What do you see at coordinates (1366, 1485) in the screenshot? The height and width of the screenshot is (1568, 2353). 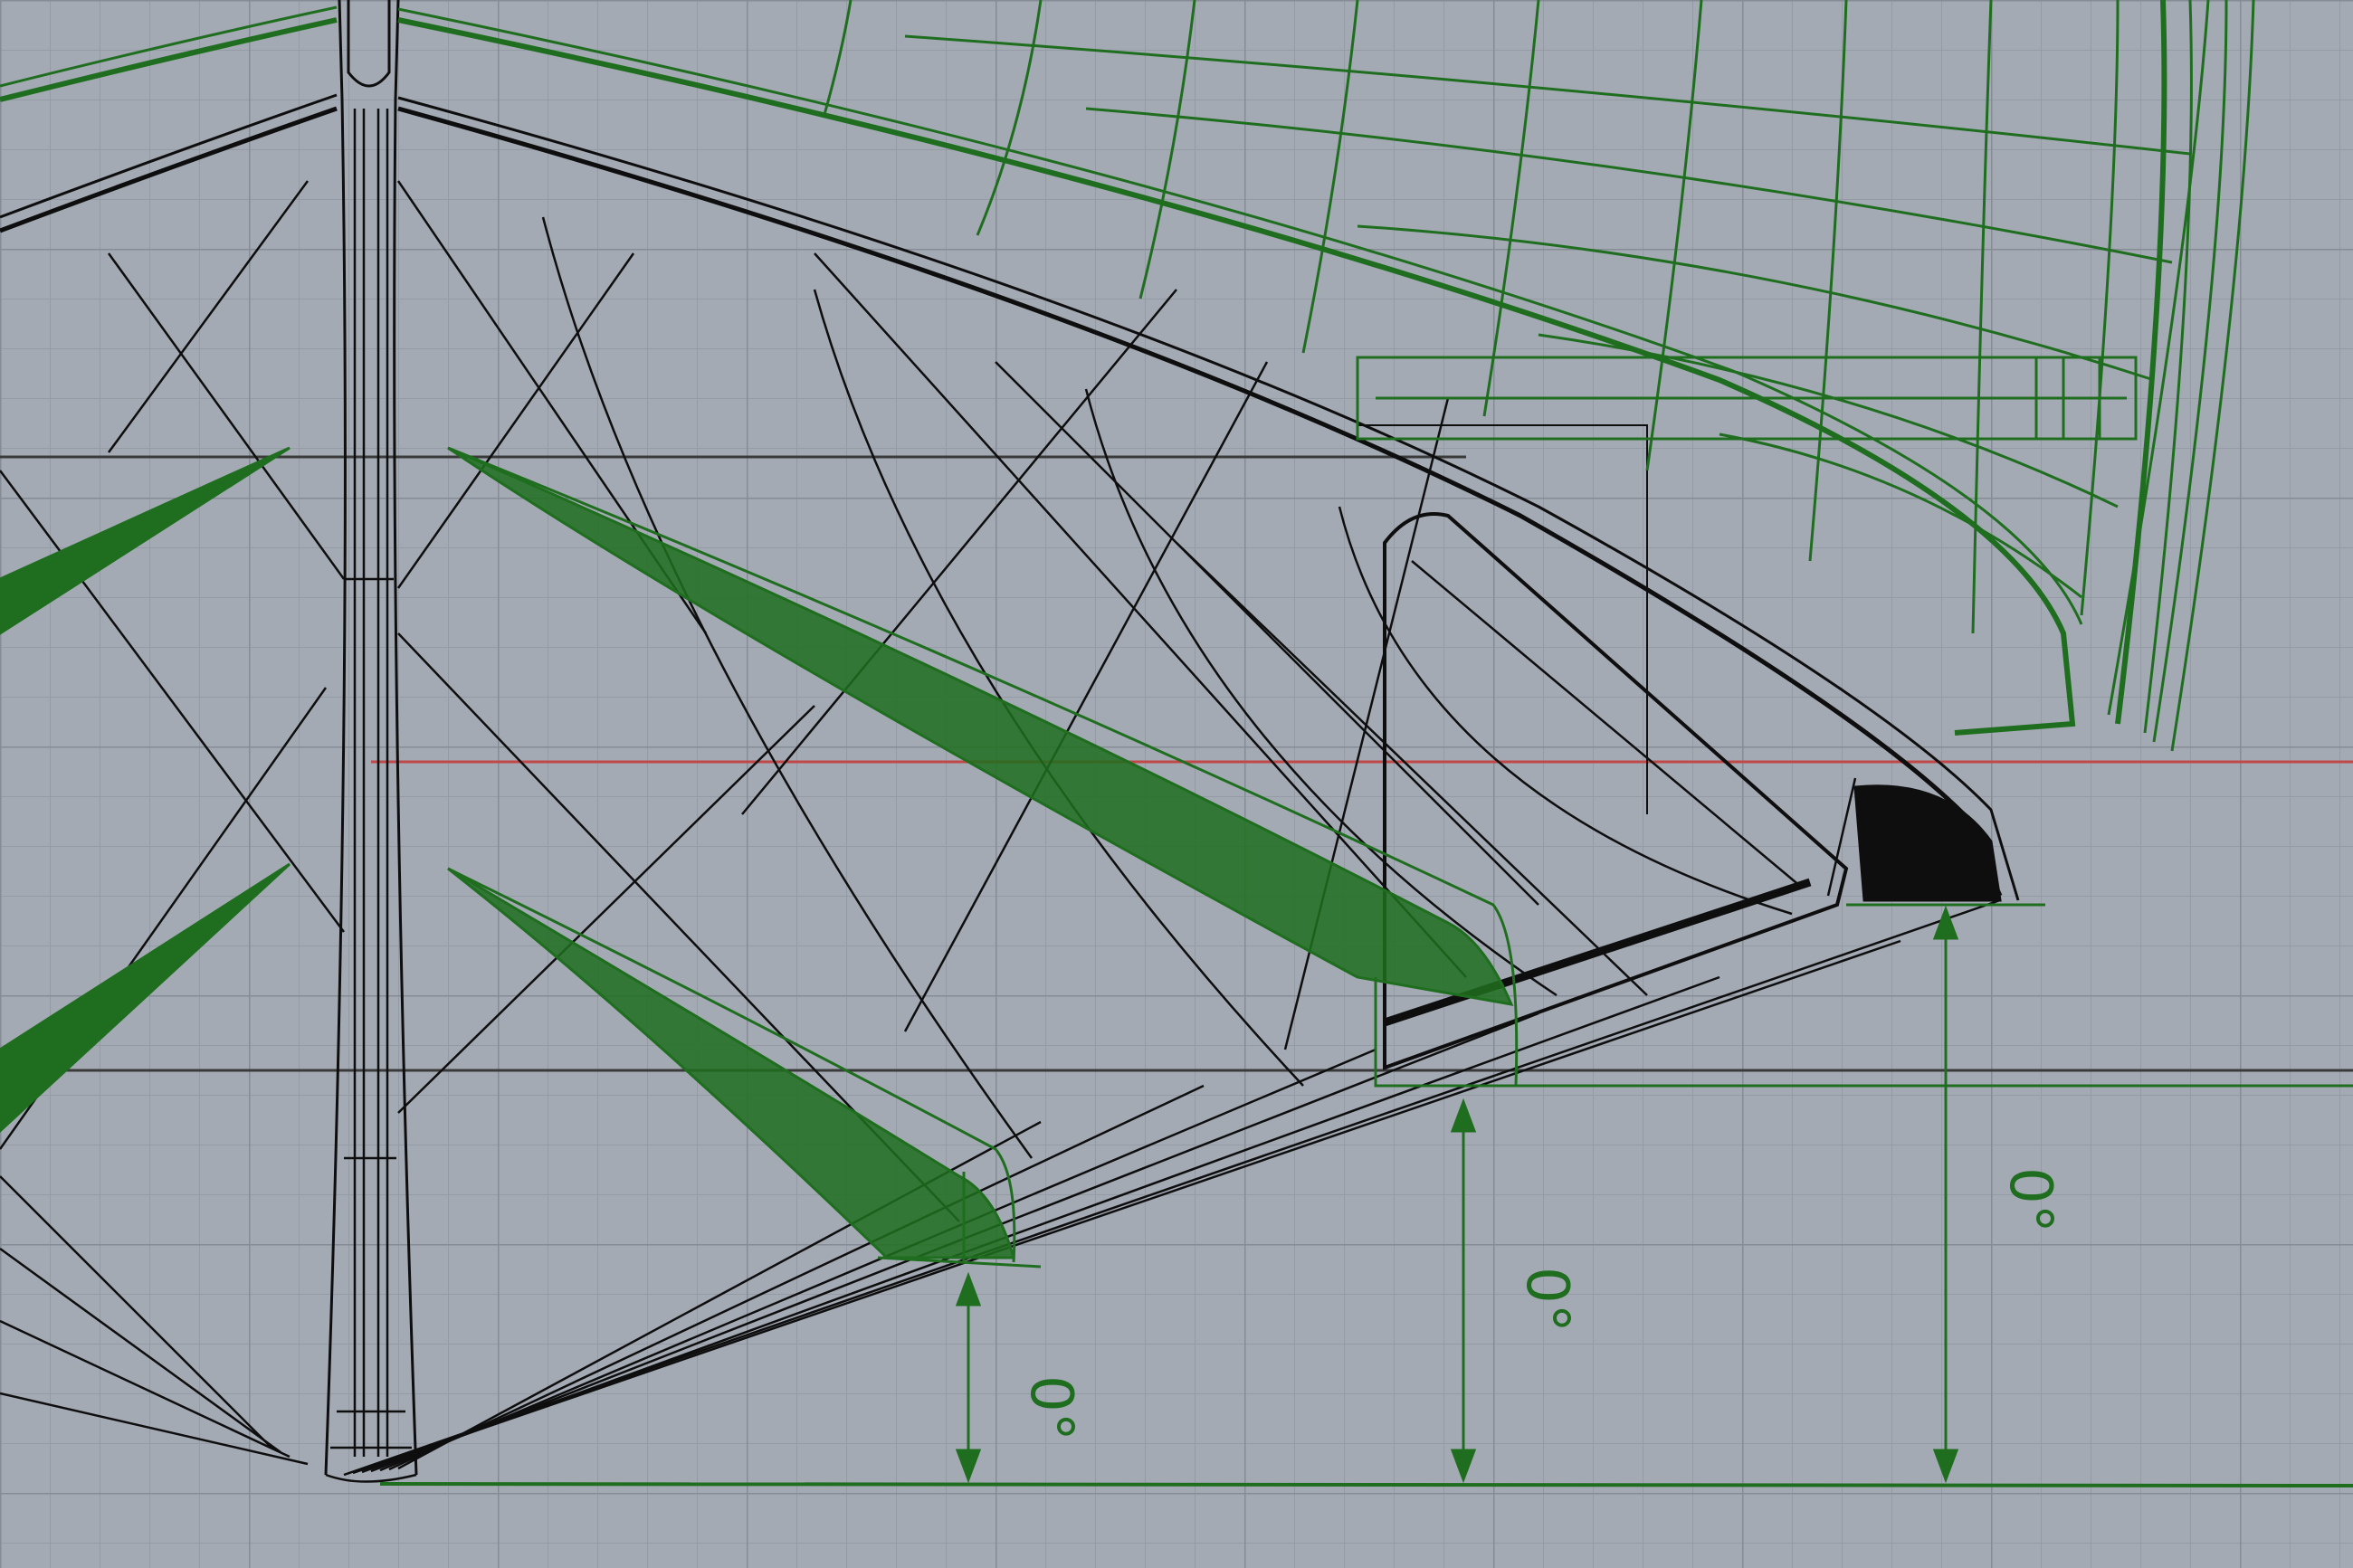 I see `baseline` at bounding box center [1366, 1485].